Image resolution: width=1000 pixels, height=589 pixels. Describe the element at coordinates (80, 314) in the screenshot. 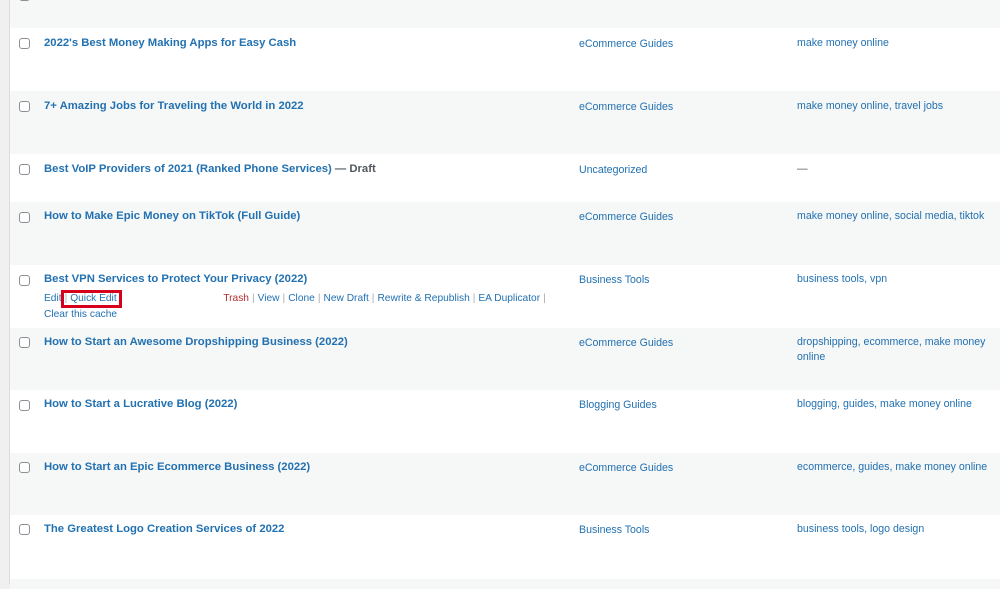

I see `clear-cache-link: Clear this cache` at that location.